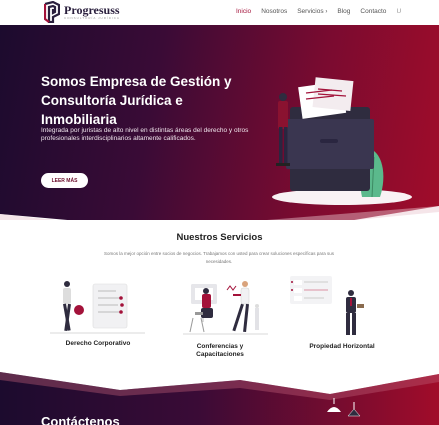 The height and width of the screenshot is (425, 439). I want to click on read-more-button: LEER MÁS, so click(64, 180).